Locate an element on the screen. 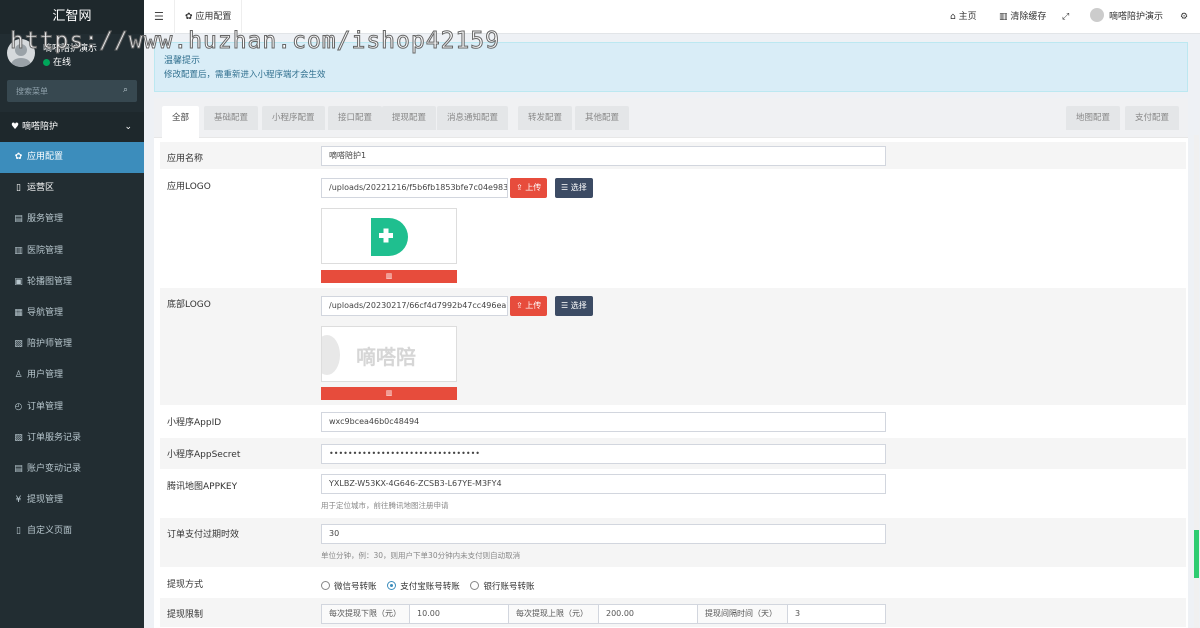 Image resolution: width=1200 pixels, height=628 pixels. radio-wechat-label: 微信号转账 is located at coordinates (355, 587).